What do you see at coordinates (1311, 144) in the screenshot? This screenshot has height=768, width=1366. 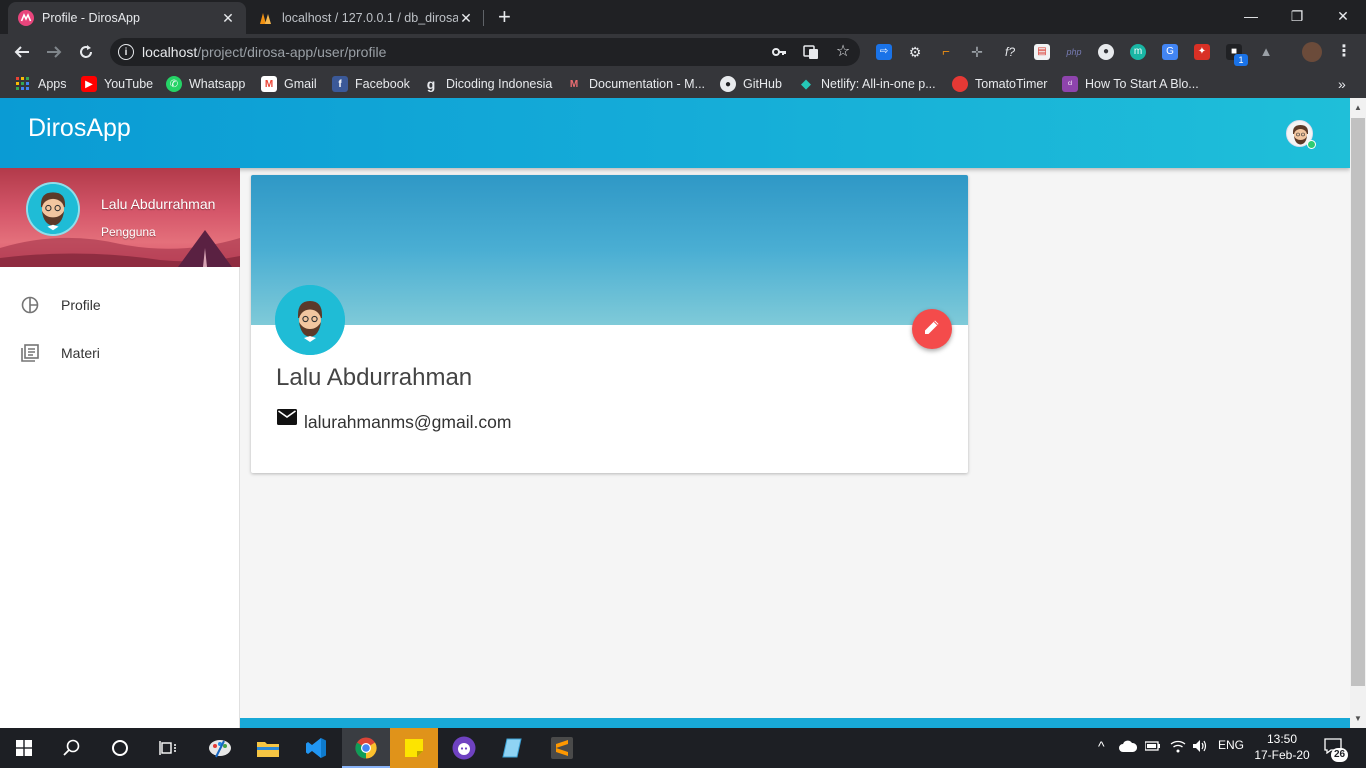 I see `online-status-dot` at bounding box center [1311, 144].